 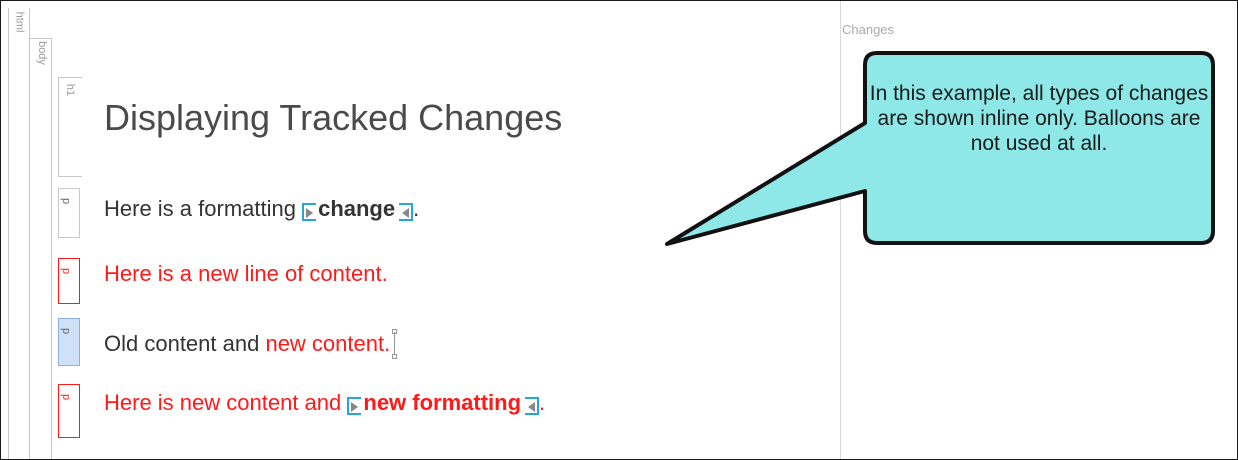 What do you see at coordinates (203, 208) in the screenshot?
I see `para1-text: Here is a formatting` at bounding box center [203, 208].